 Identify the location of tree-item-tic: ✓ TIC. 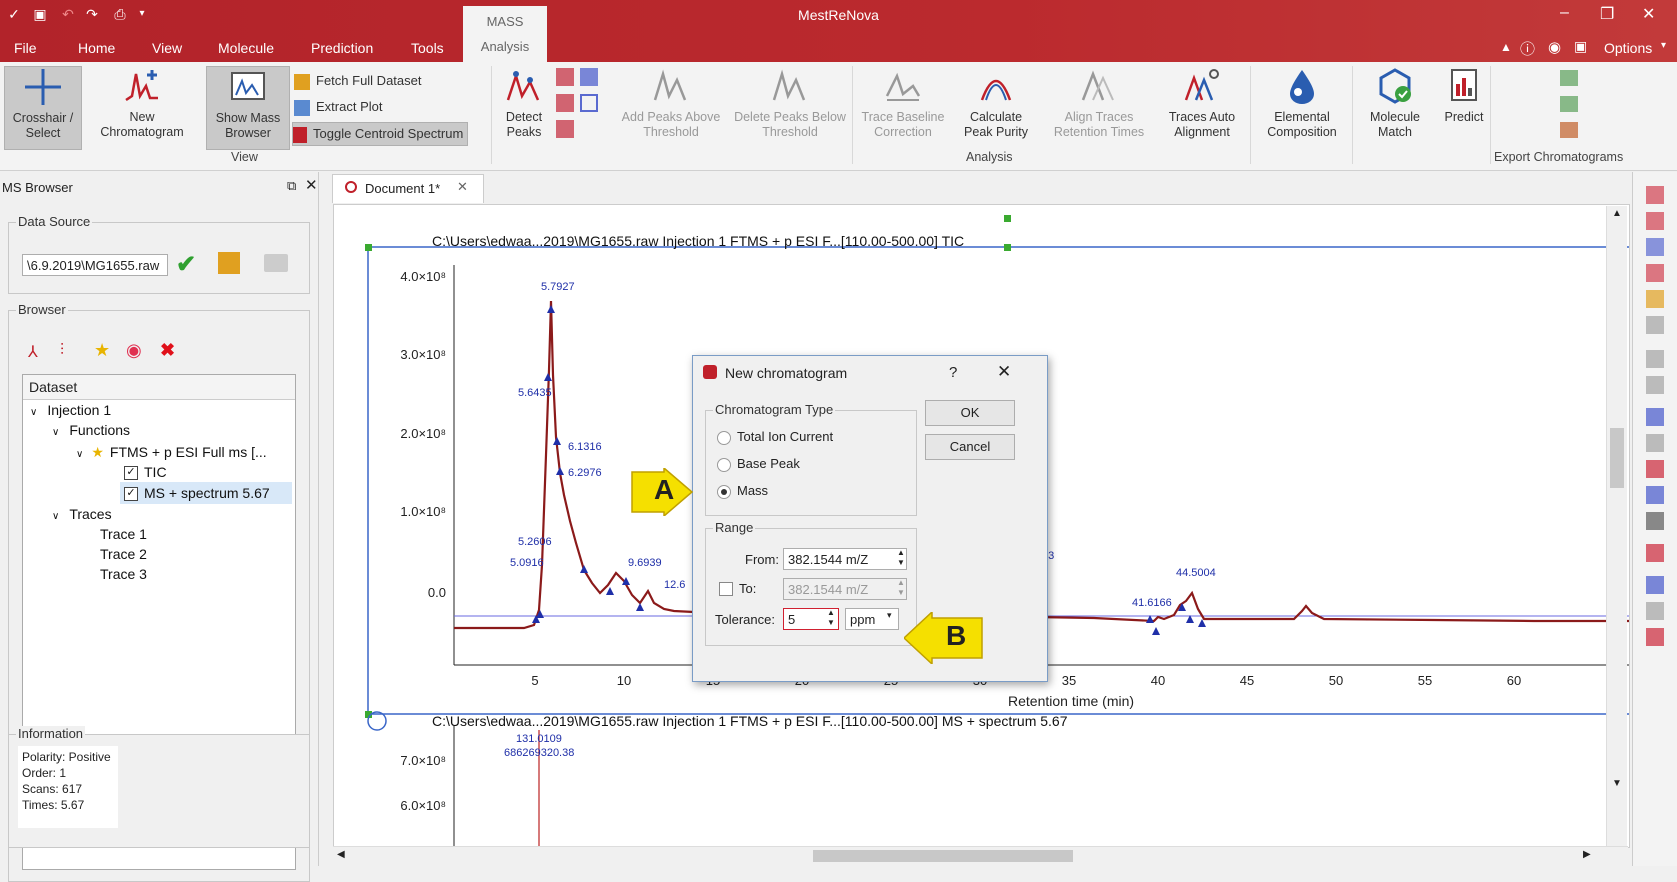
(145, 472).